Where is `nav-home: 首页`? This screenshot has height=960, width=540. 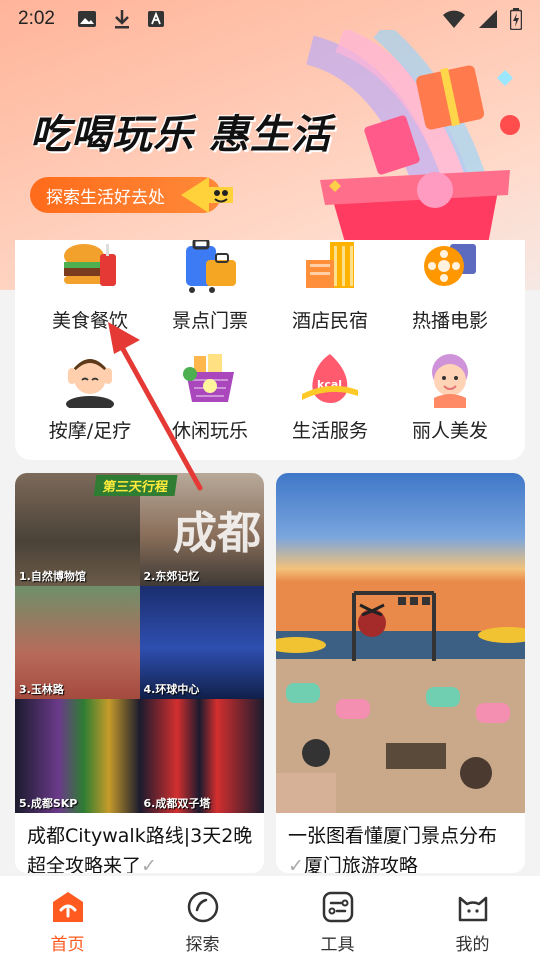 nav-home: 首页 is located at coordinates (67, 918).